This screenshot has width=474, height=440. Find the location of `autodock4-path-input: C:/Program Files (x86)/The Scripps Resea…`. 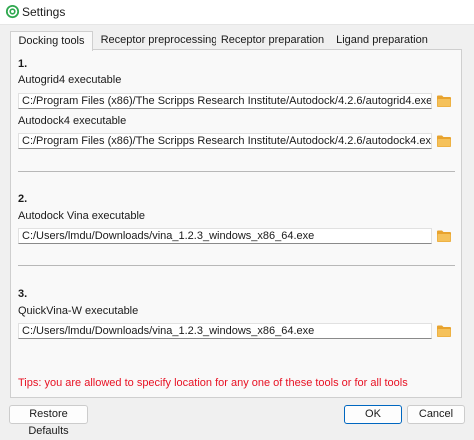

autodock4-path-input: C:/Program Files (x86)/The Scripps Resea… is located at coordinates (225, 141).